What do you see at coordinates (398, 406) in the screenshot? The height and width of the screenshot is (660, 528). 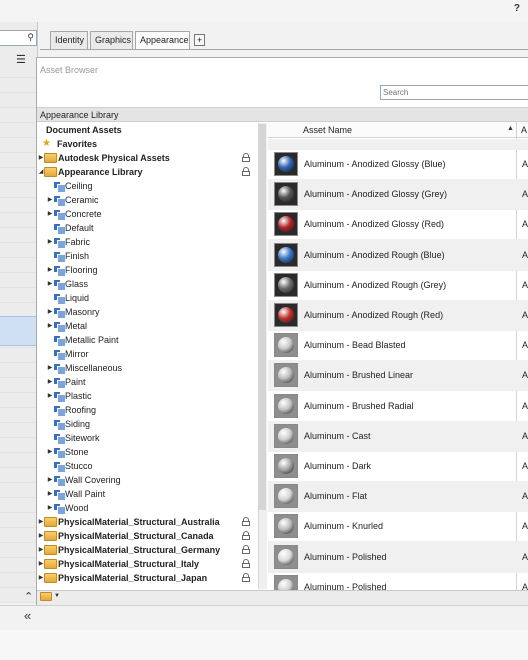 I see `asset-row: Aluminum - Brushed Radial A` at bounding box center [398, 406].